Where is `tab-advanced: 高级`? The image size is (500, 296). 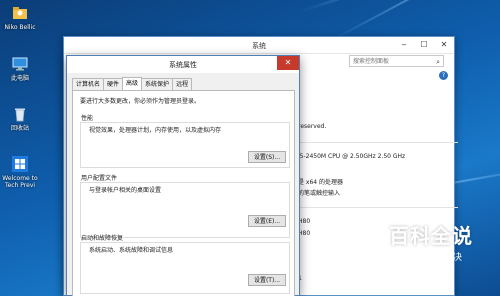
tab-advanced: 高级 is located at coordinates (132, 83).